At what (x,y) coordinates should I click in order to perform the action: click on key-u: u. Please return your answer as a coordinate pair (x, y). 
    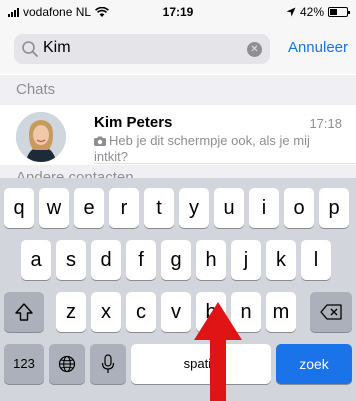
    Looking at the image, I should click on (229, 208).